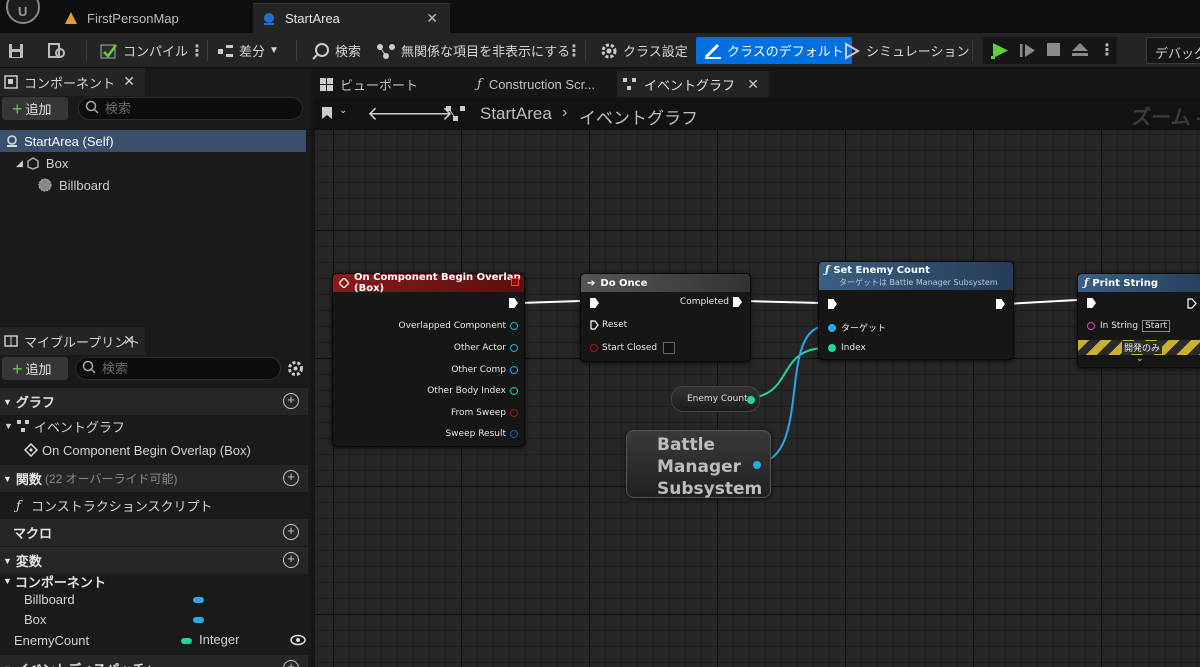 This screenshot has height=667, width=1200. I want to click on variable-billboard: Billboard, so click(178, 599).